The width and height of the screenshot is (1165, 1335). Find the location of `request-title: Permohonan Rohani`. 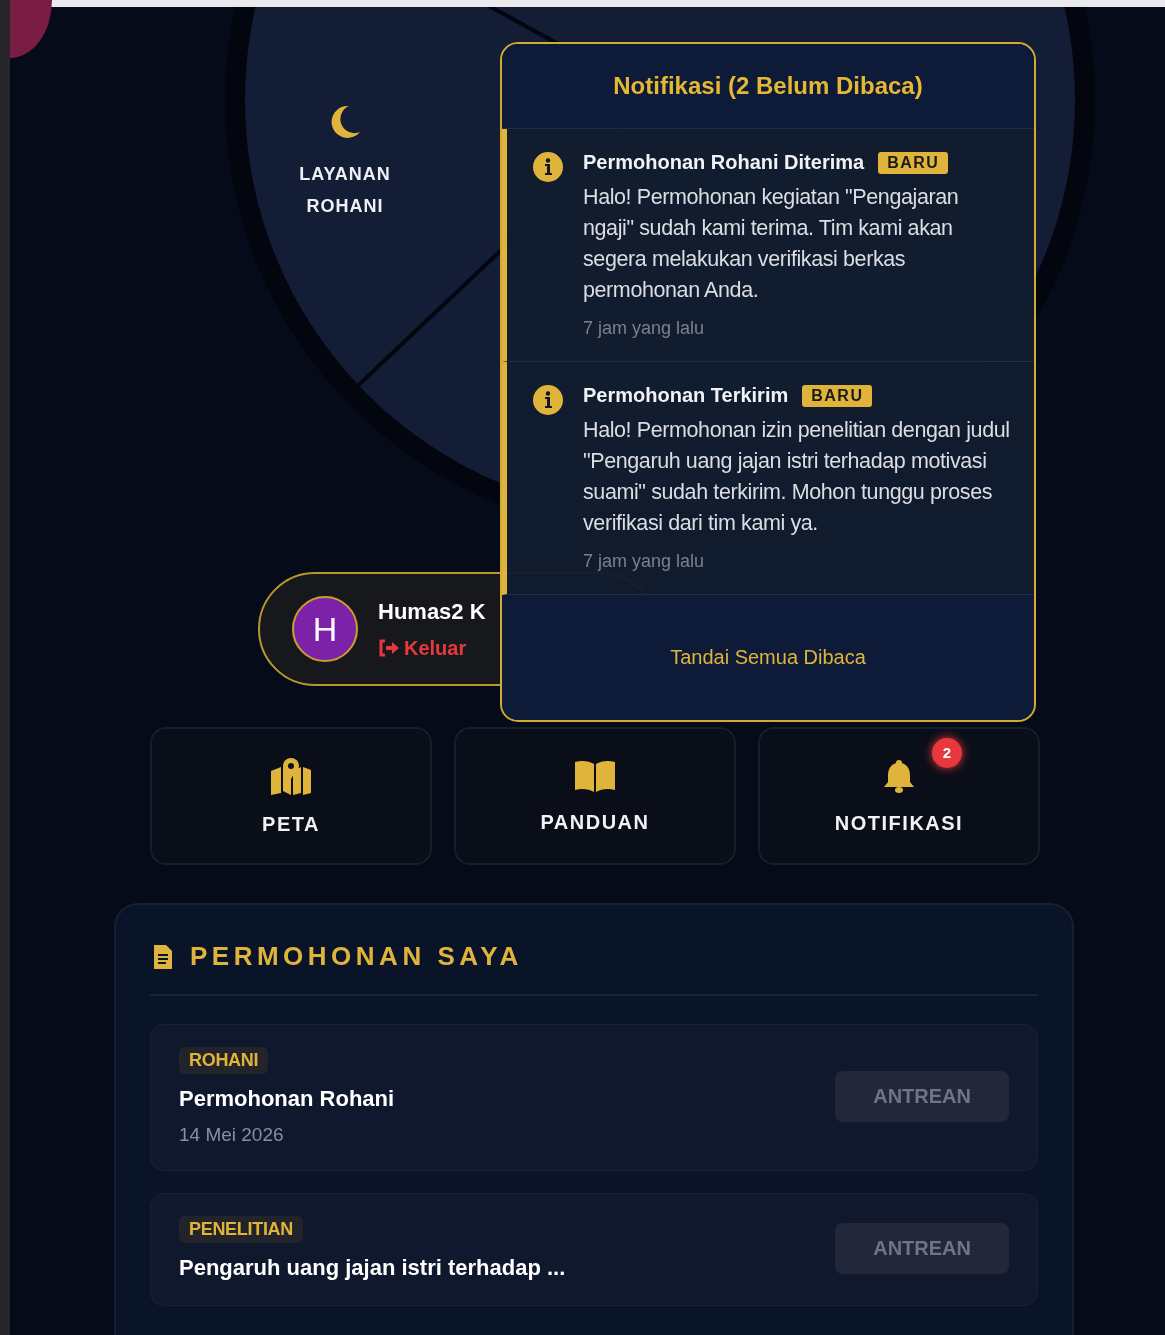

request-title: Permohonan Rohani is located at coordinates (287, 1099).